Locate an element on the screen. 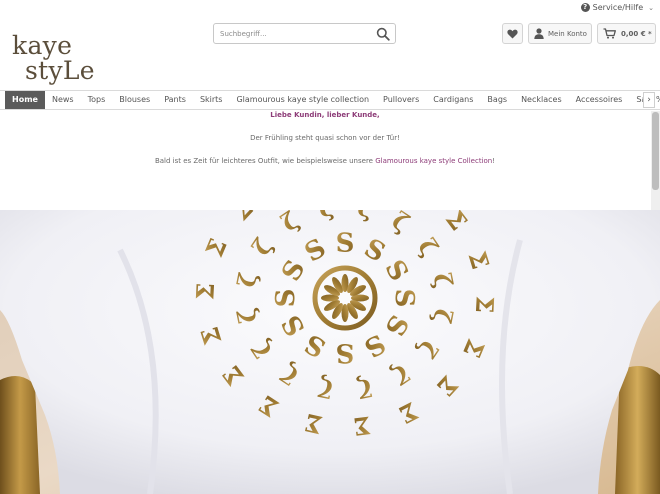 The width and height of the screenshot is (660, 494). nav-item-pullovers: Pullovers is located at coordinates (401, 100).